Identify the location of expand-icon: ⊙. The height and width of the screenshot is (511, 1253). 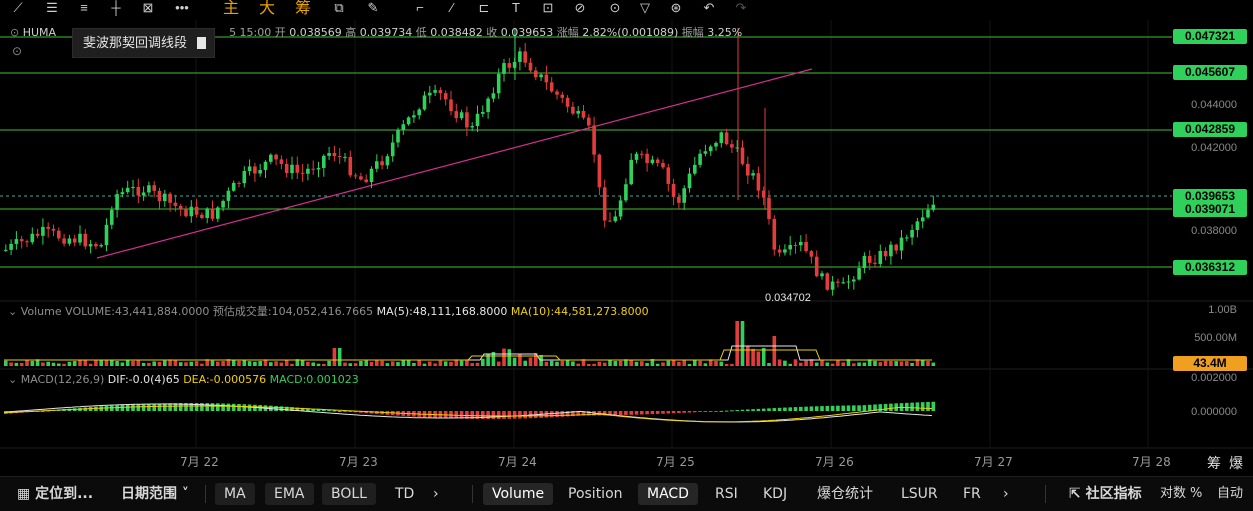
(17, 51).